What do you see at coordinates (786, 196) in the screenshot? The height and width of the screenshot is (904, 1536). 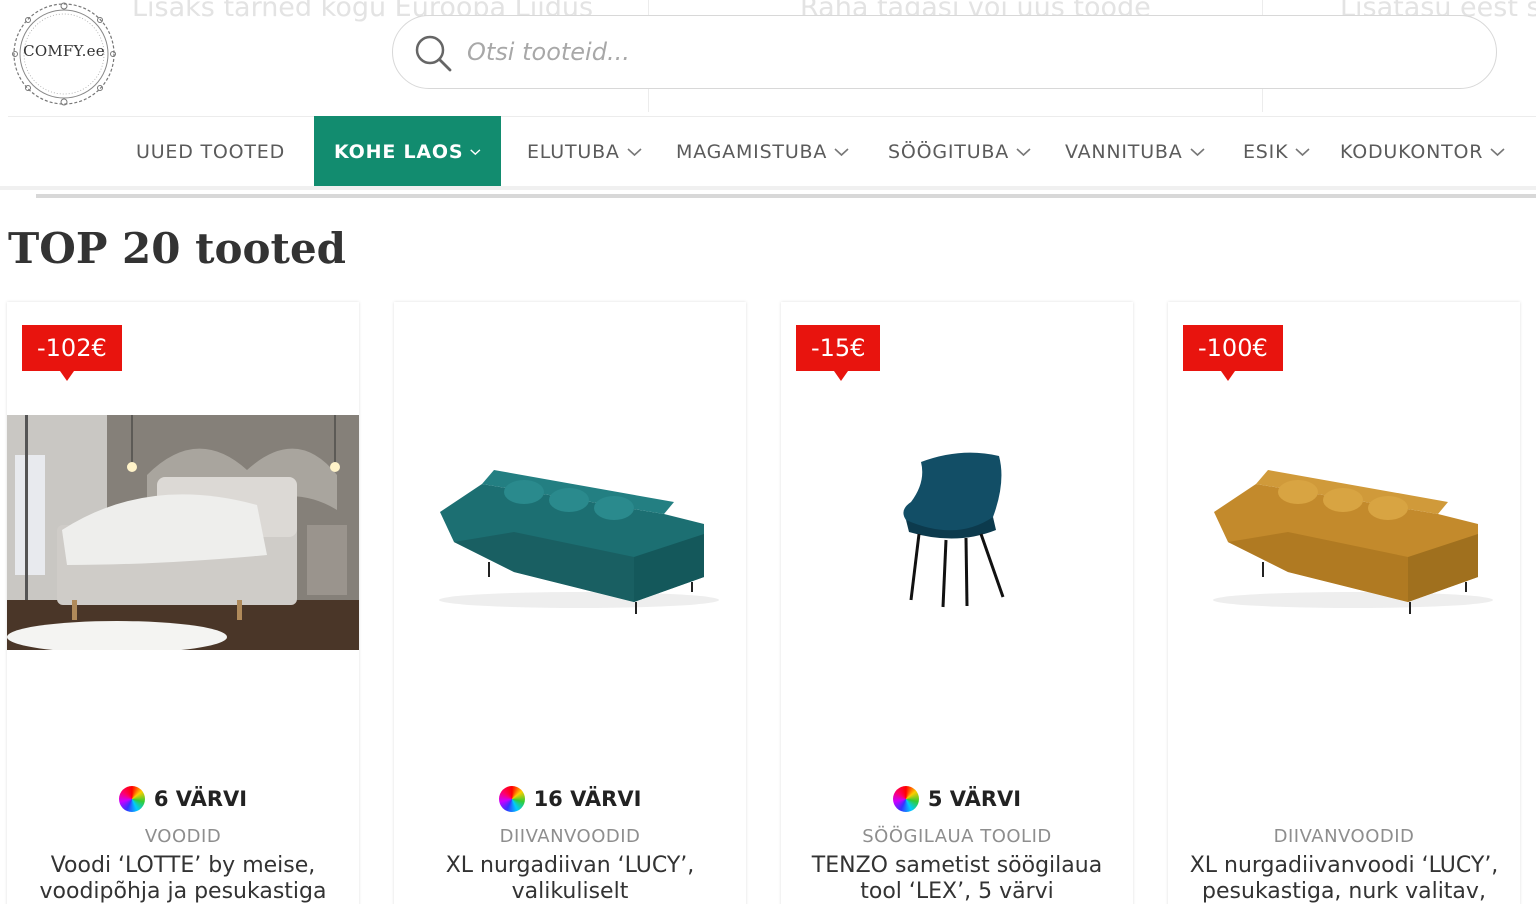 I see `nav-scroll-track` at bounding box center [786, 196].